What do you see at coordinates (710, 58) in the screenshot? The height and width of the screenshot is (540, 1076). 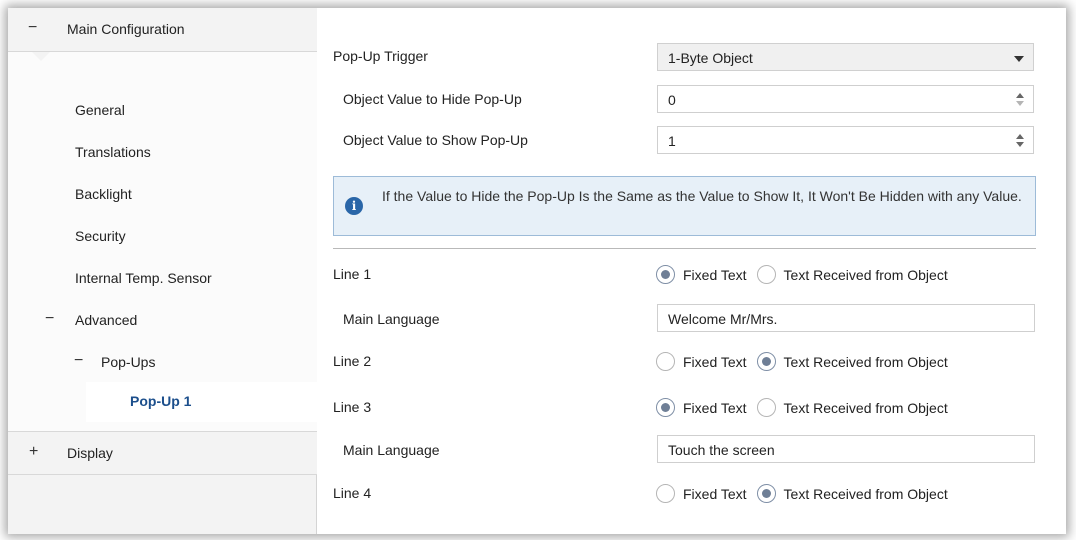 I see `select-value: 1-Byte Object` at bounding box center [710, 58].